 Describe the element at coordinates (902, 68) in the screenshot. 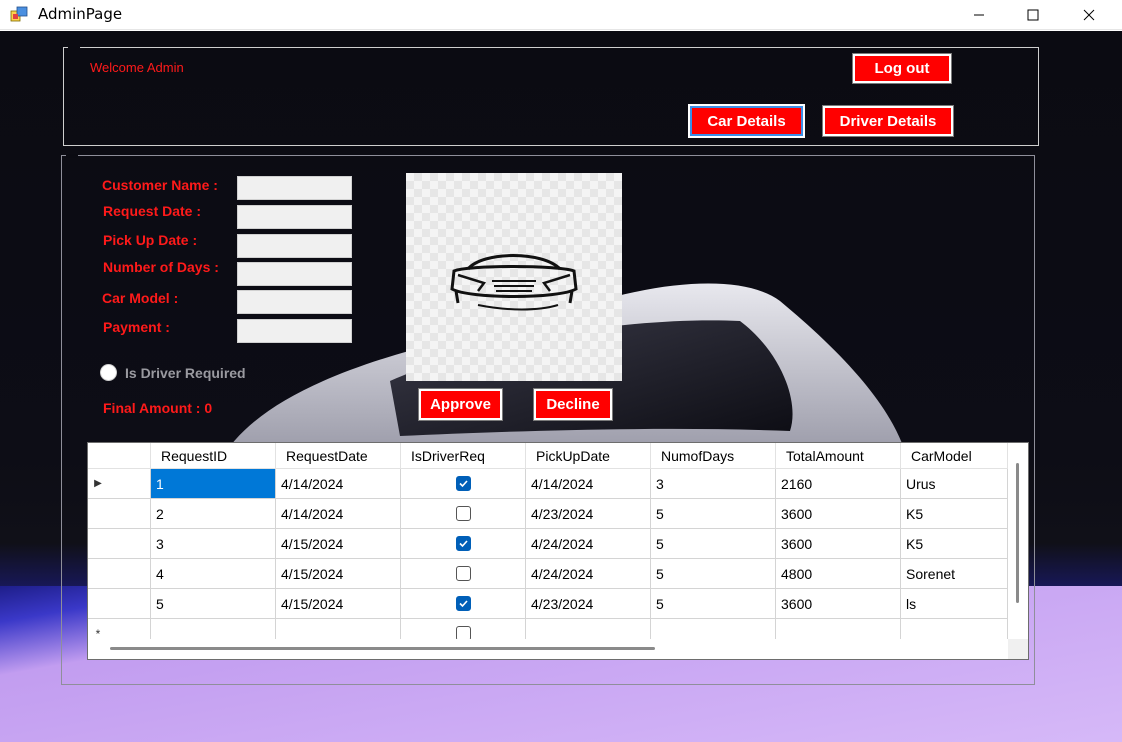

I see `logout-button: Log out` at that location.